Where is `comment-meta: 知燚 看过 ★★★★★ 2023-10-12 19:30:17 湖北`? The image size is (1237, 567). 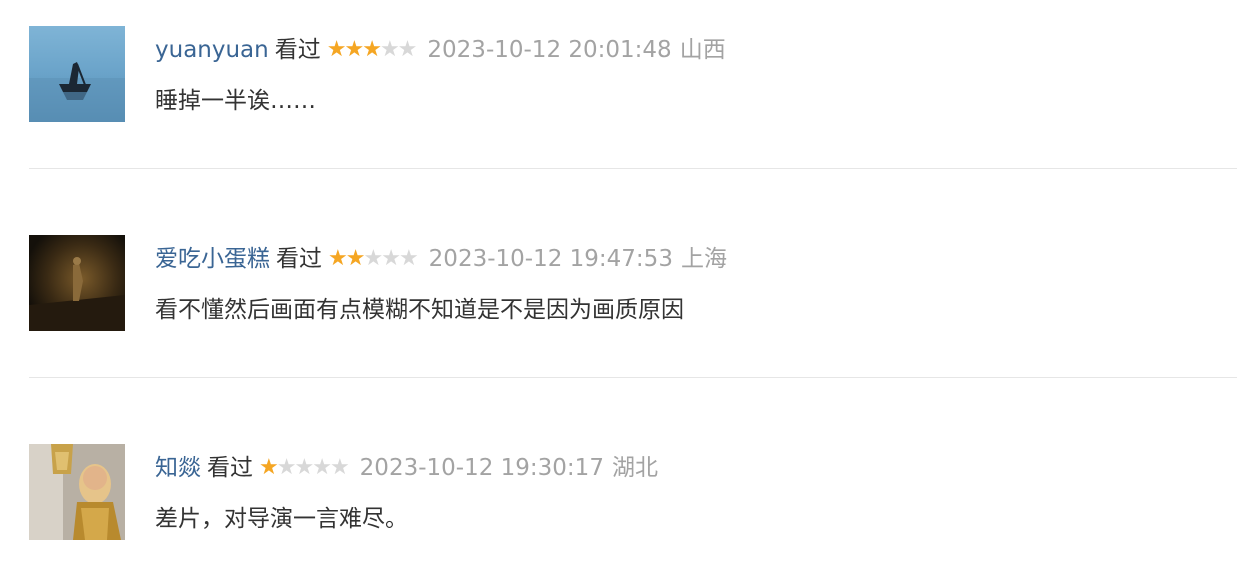
comment-meta: 知燚 看过 ★★★★★ 2023-10-12 19:30:17 湖北 is located at coordinates (406, 468).